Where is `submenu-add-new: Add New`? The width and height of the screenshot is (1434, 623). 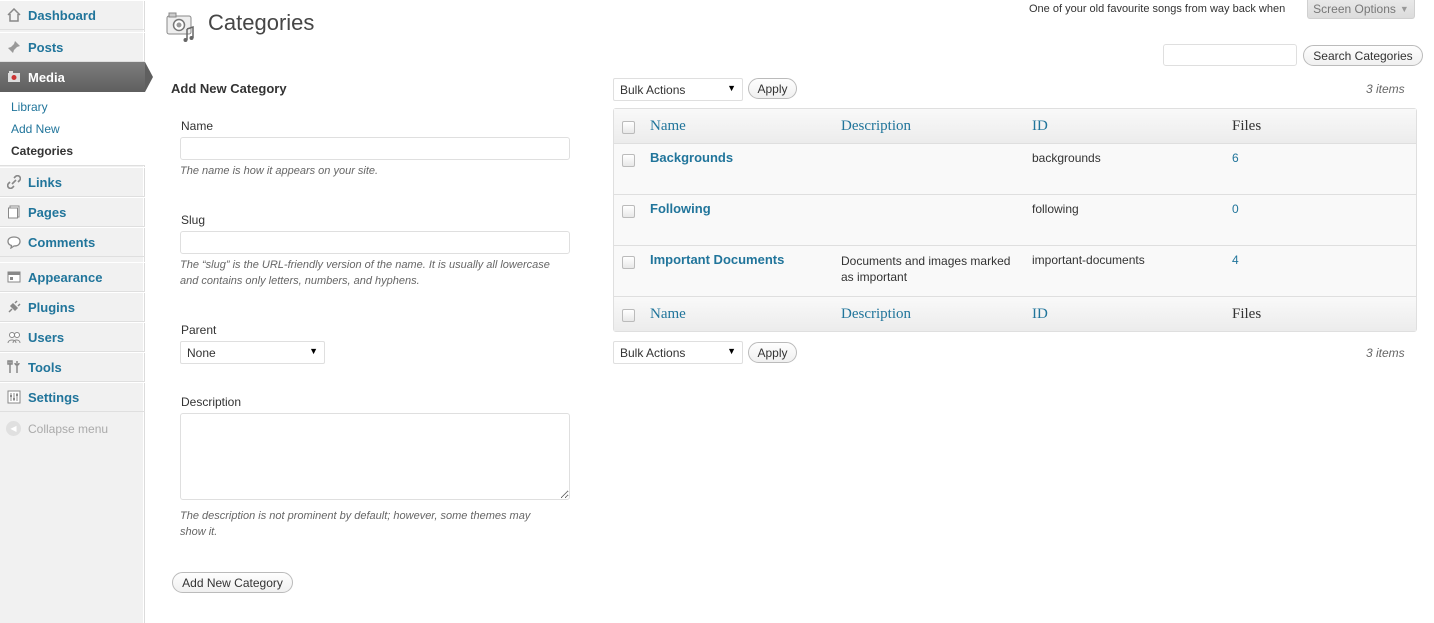 submenu-add-new: Add New is located at coordinates (35, 129).